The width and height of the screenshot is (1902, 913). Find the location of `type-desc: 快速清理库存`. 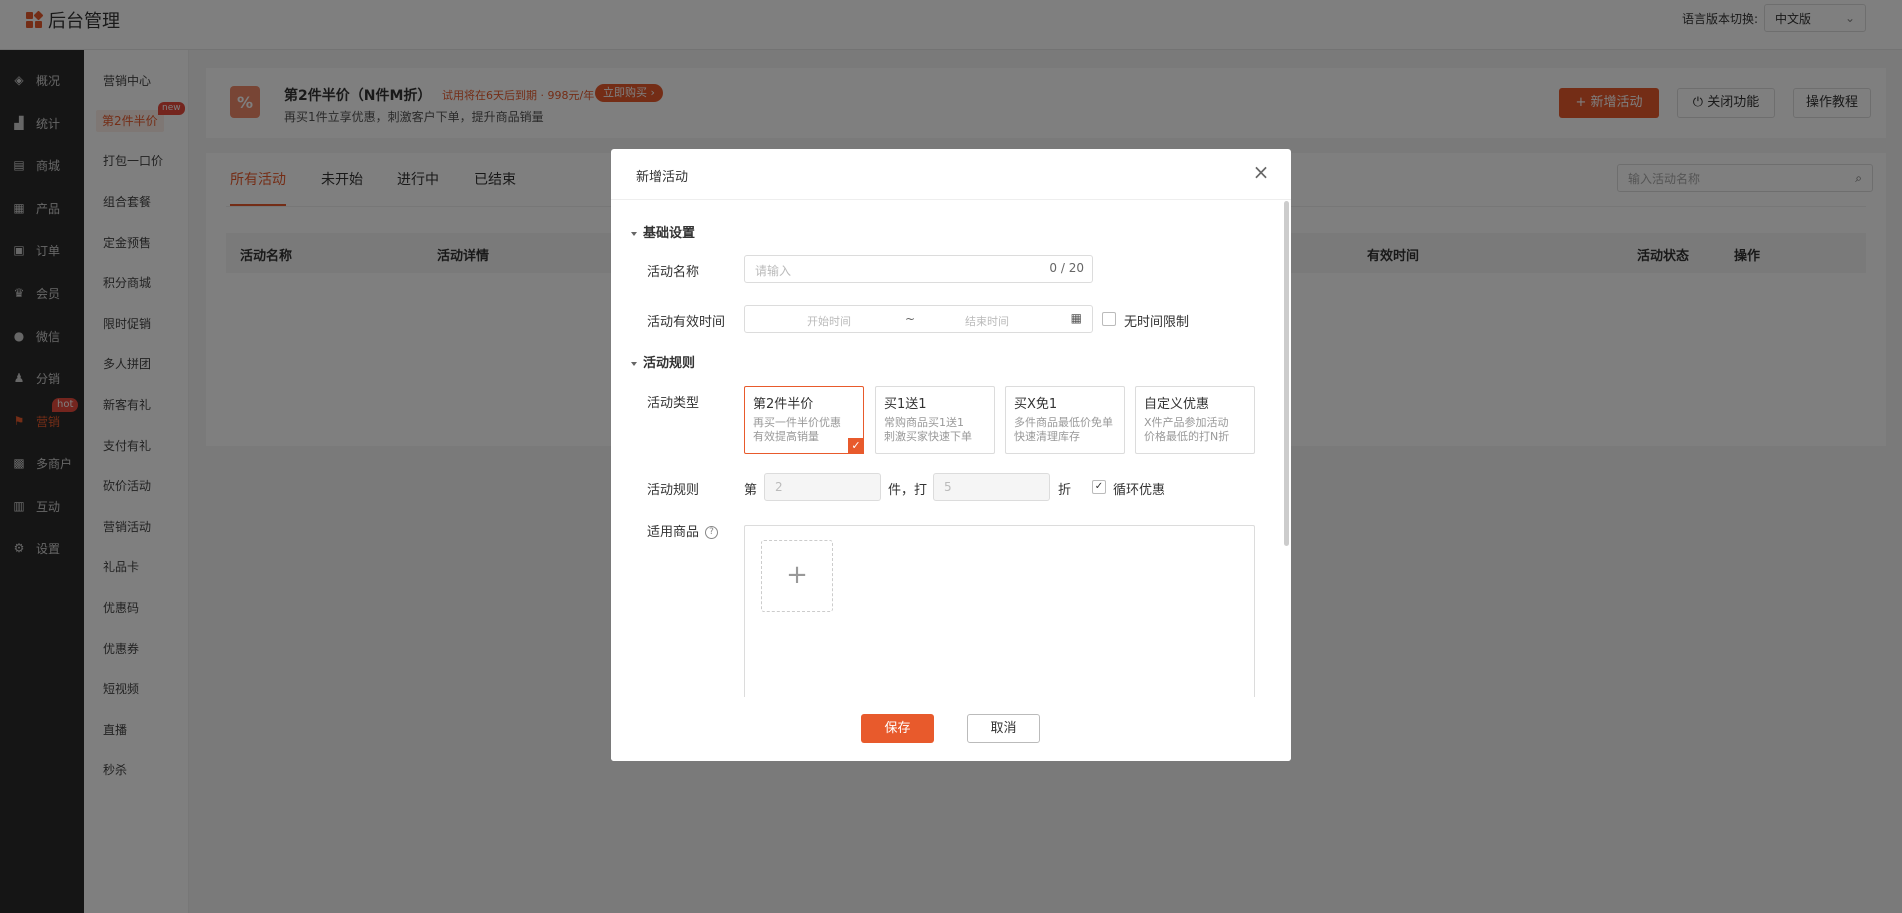

type-desc: 快速清理库存 is located at coordinates (1047, 436).